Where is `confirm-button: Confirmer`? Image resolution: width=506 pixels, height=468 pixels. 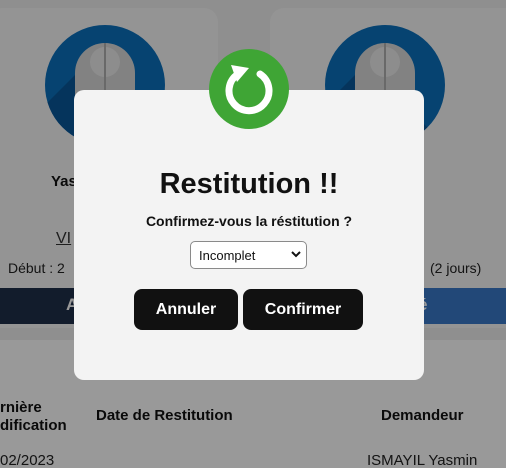 confirm-button: Confirmer is located at coordinates (303, 309).